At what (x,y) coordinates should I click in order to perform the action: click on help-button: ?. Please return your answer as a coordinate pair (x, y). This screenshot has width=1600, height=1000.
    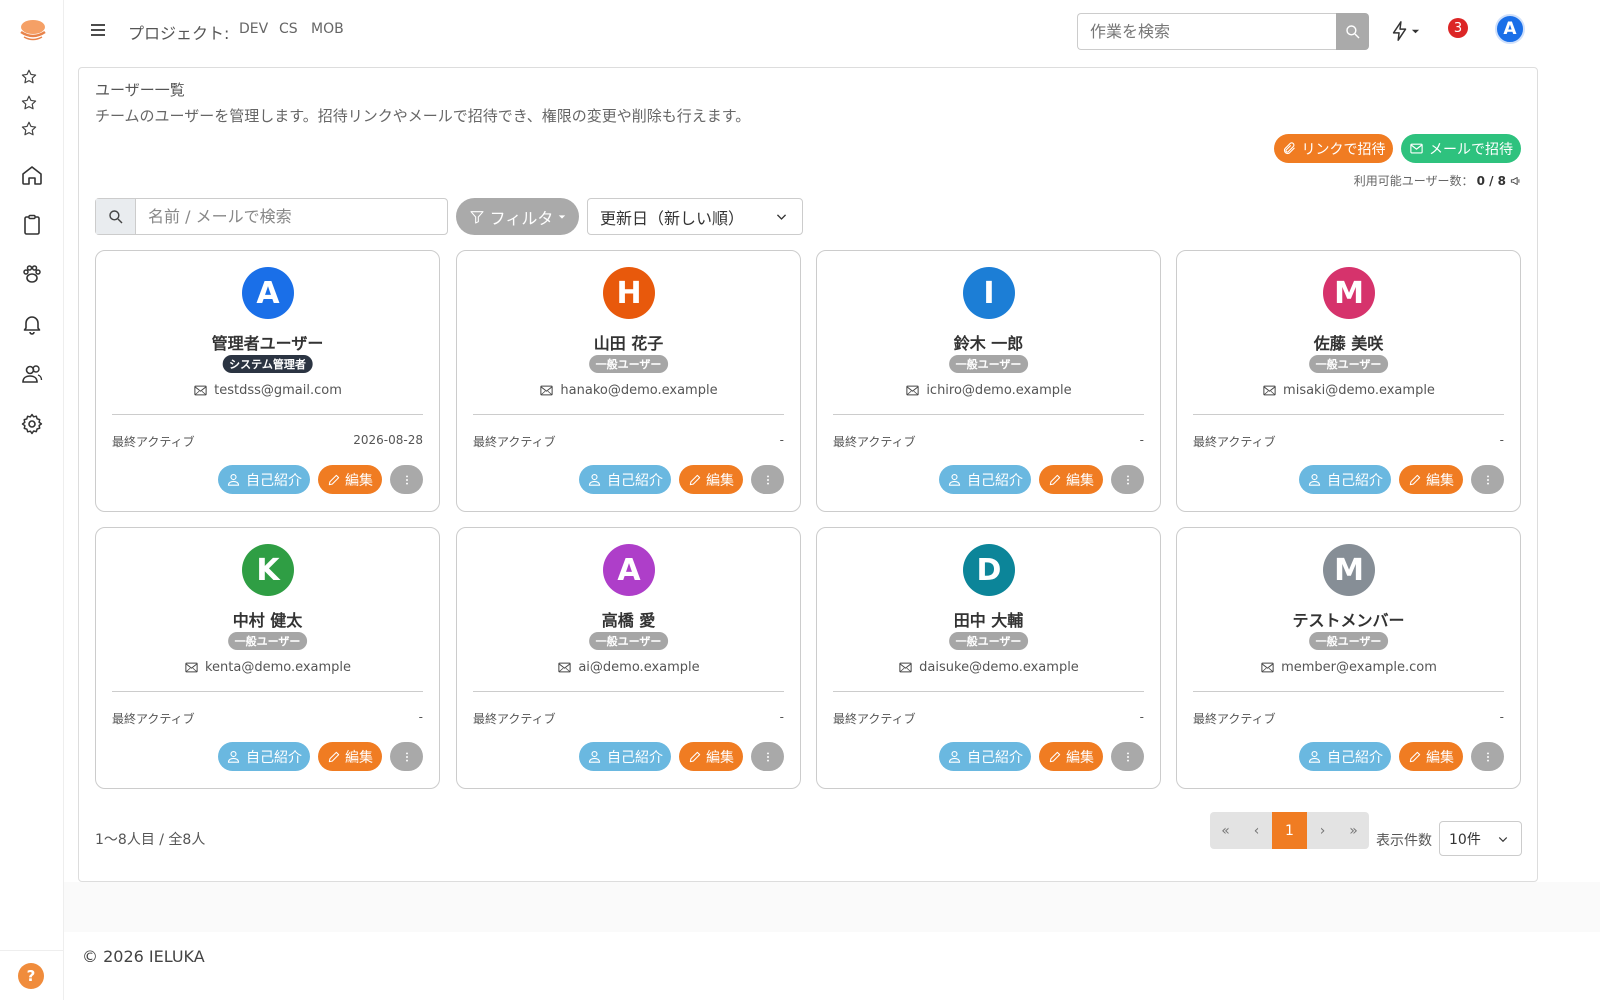
    Looking at the image, I should click on (31, 976).